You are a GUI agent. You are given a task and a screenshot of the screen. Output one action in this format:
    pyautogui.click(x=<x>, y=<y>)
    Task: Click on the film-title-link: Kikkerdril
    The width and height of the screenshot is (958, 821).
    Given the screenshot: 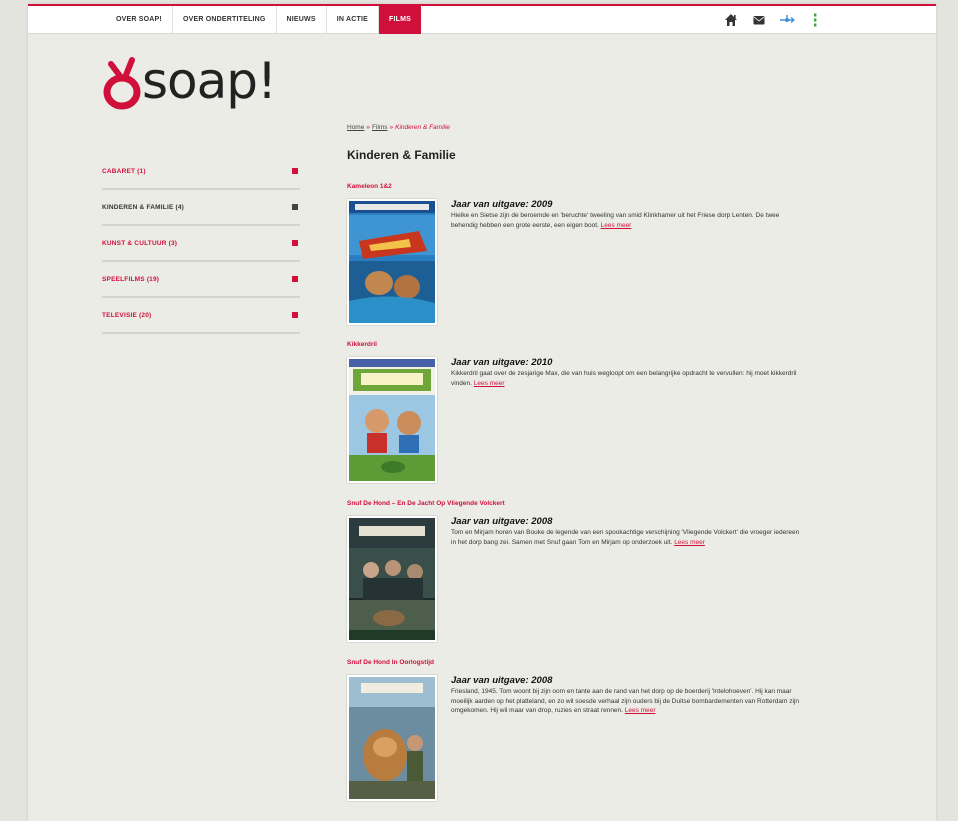 What is the action you would take?
    pyautogui.click(x=577, y=345)
    